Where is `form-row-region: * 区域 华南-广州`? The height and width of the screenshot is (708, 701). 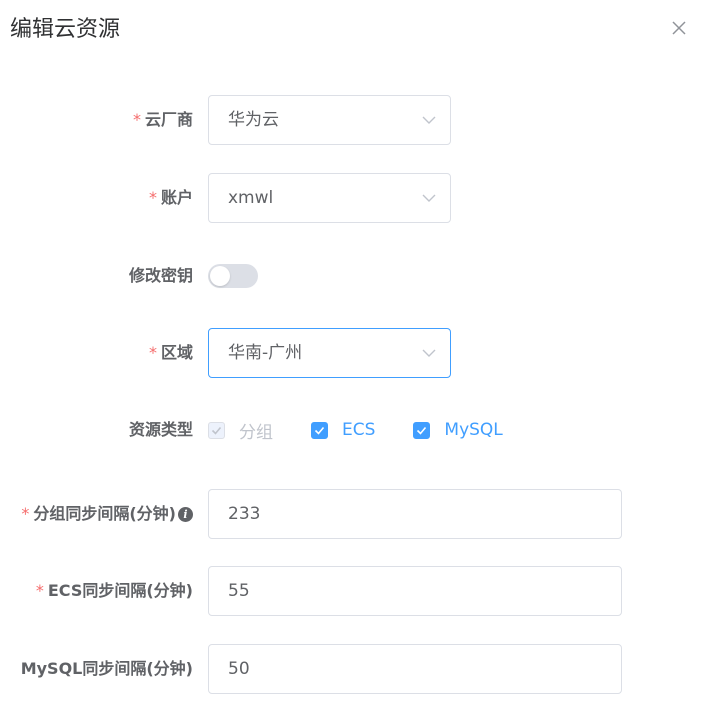
form-row-region: * 区域 华南-广州 is located at coordinates (350, 353).